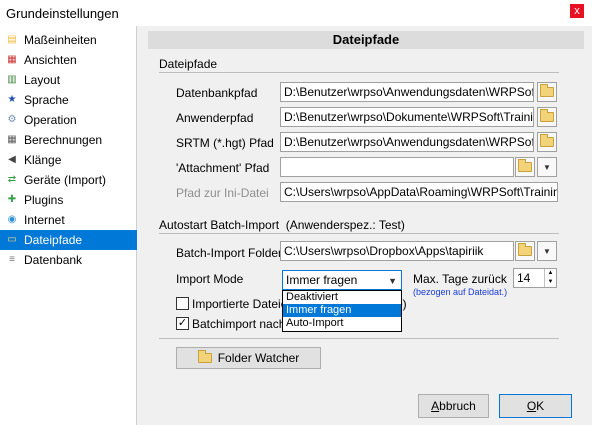 The height and width of the screenshot is (425, 592). What do you see at coordinates (222, 193) in the screenshot?
I see `ini-label: Pfad zur Ini-Datei` at bounding box center [222, 193].